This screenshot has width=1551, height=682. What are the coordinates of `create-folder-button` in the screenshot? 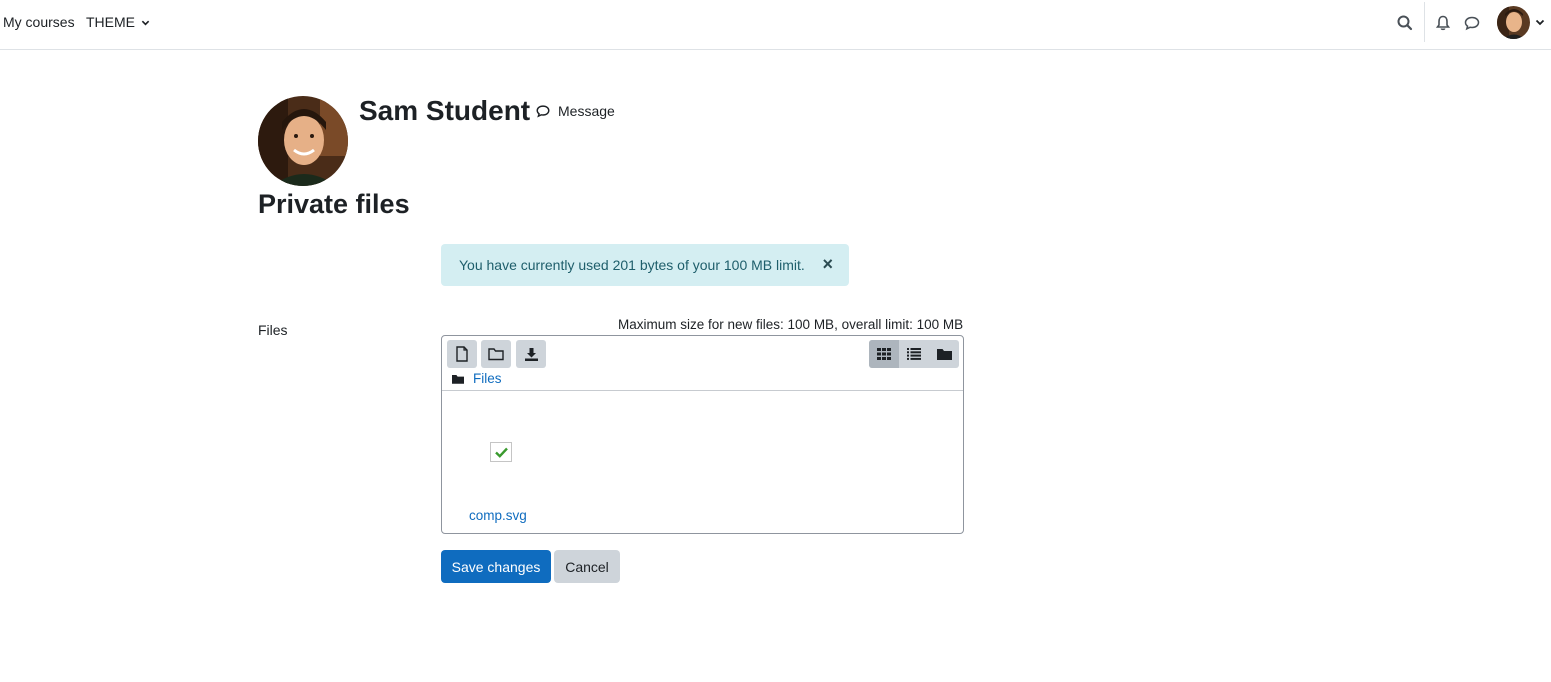 It's located at (496, 354).